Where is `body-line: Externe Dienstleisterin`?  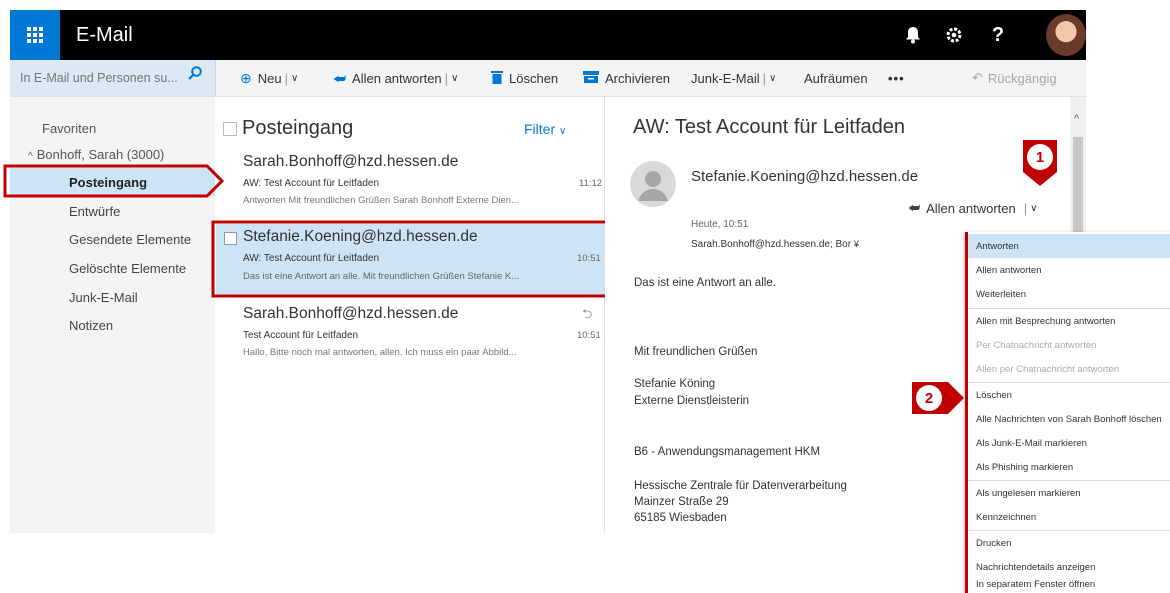
body-line: Externe Dienstleisterin is located at coordinates (692, 401).